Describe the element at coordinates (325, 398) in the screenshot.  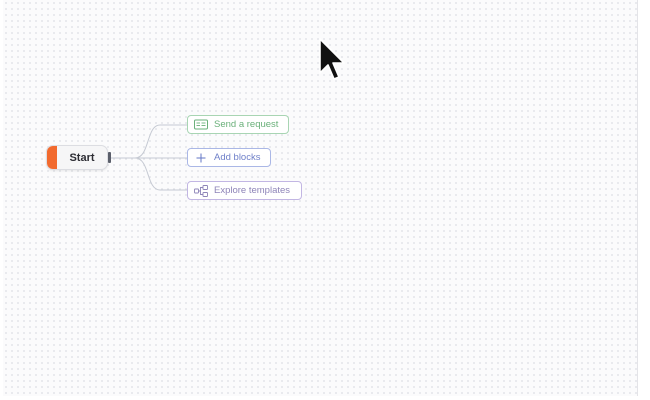
I see `window-frame-bottom` at that location.